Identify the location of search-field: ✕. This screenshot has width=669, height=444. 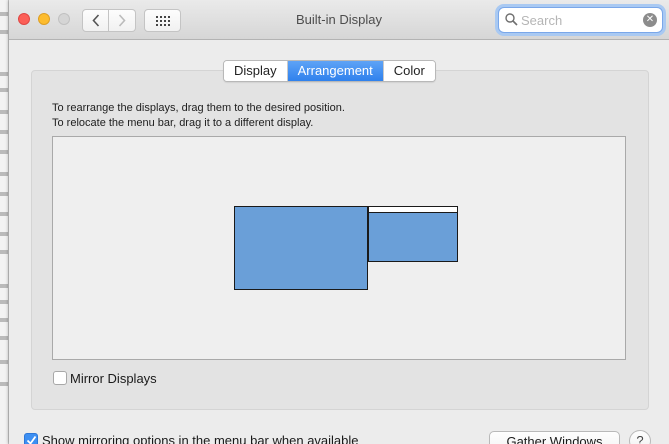
(580, 20).